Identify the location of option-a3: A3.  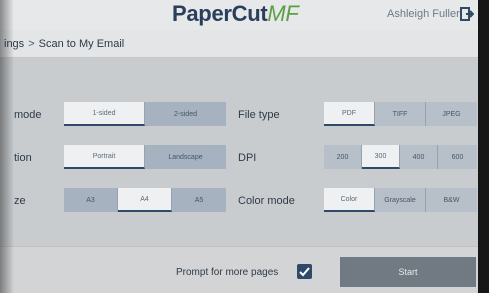
(91, 200).